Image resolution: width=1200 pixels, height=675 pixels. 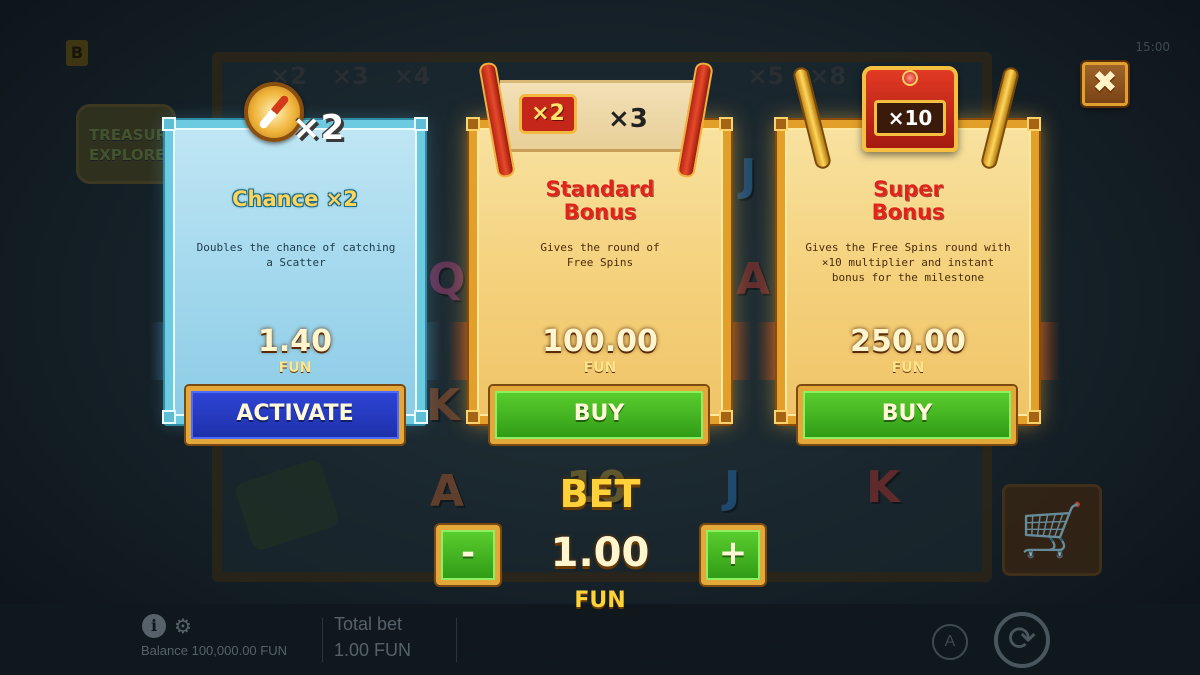 I want to click on spin-icon: ⟳, so click(x=1022, y=640).